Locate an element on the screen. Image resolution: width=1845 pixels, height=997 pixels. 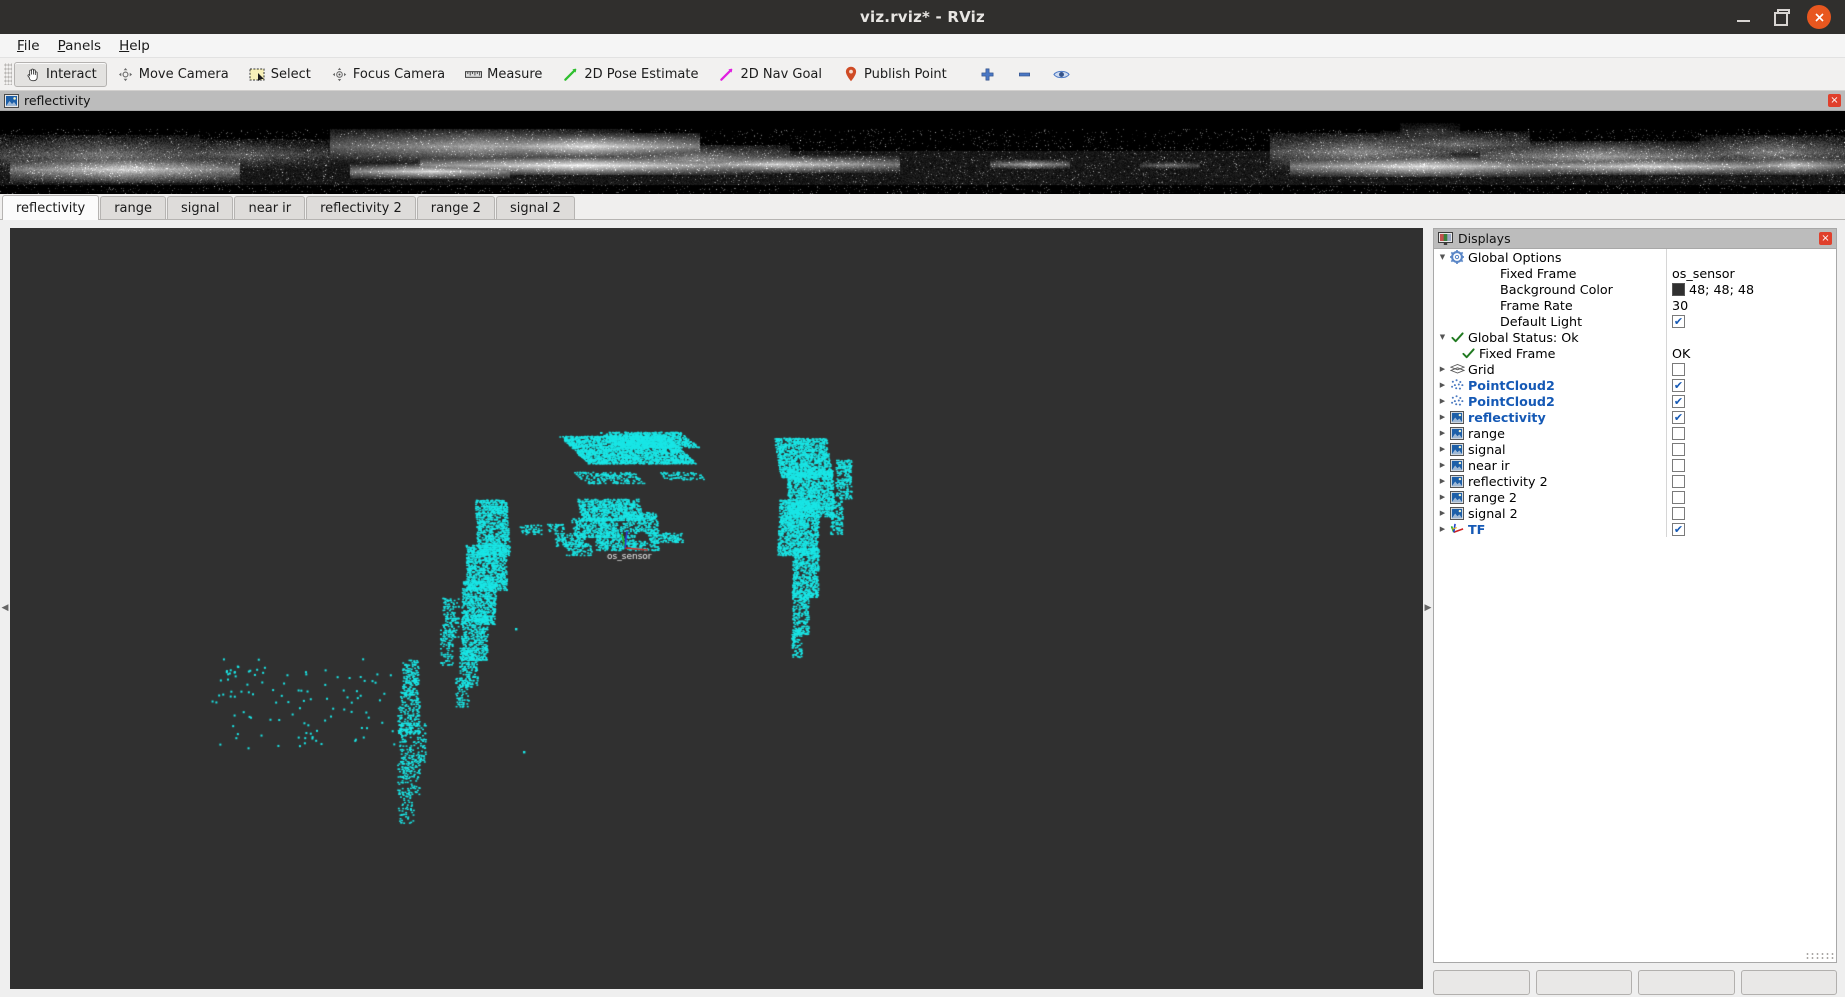
tree-row: range is located at coordinates (1635, 433).